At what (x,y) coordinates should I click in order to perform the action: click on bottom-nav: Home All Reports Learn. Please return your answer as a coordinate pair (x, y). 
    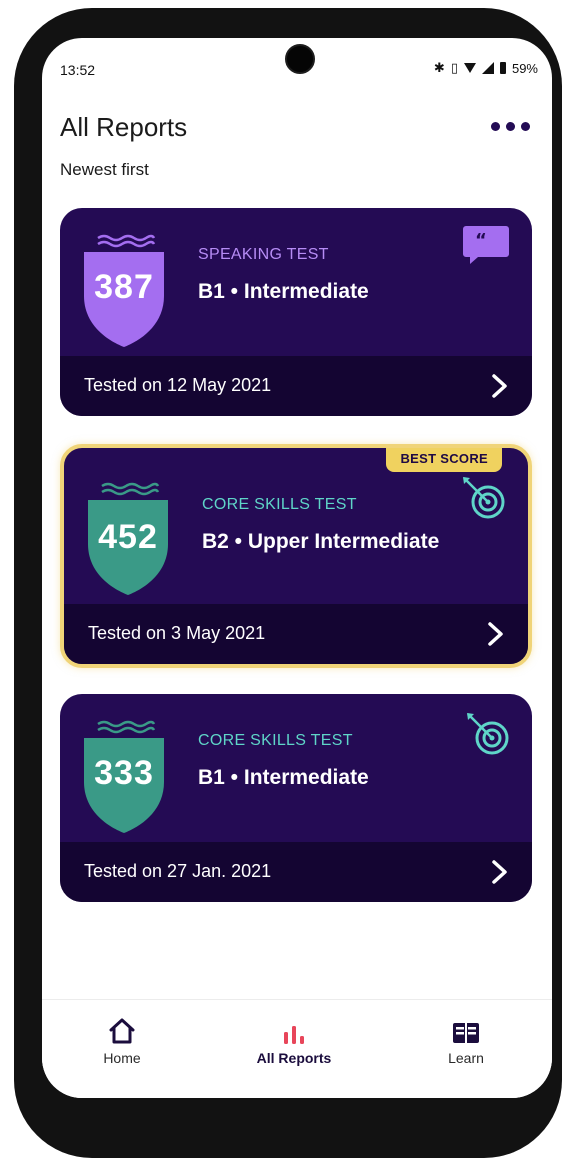
    Looking at the image, I should click on (297, 1048).